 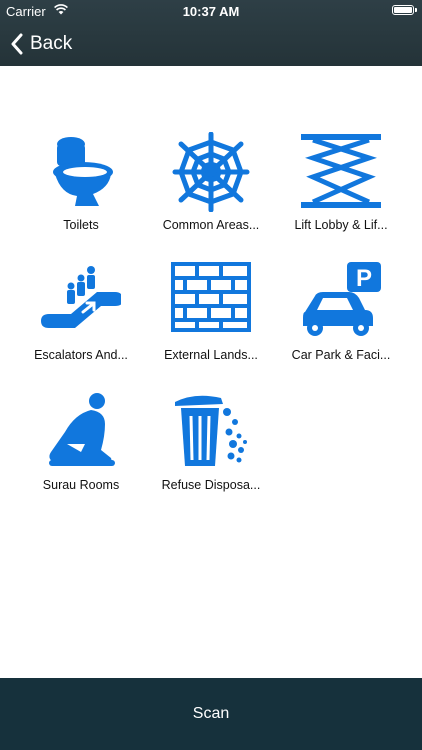 What do you see at coordinates (81, 297) in the screenshot?
I see `escalator-icon` at bounding box center [81, 297].